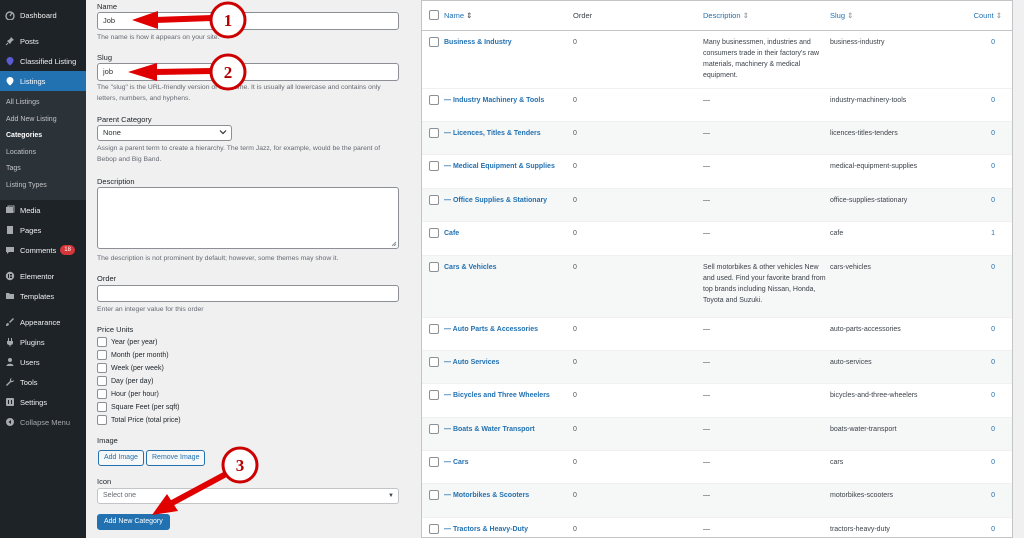 Image resolution: width=1024 pixels, height=538 pixels. What do you see at coordinates (43, 342) in the screenshot?
I see `menu-plugins: Plugins` at bounding box center [43, 342].